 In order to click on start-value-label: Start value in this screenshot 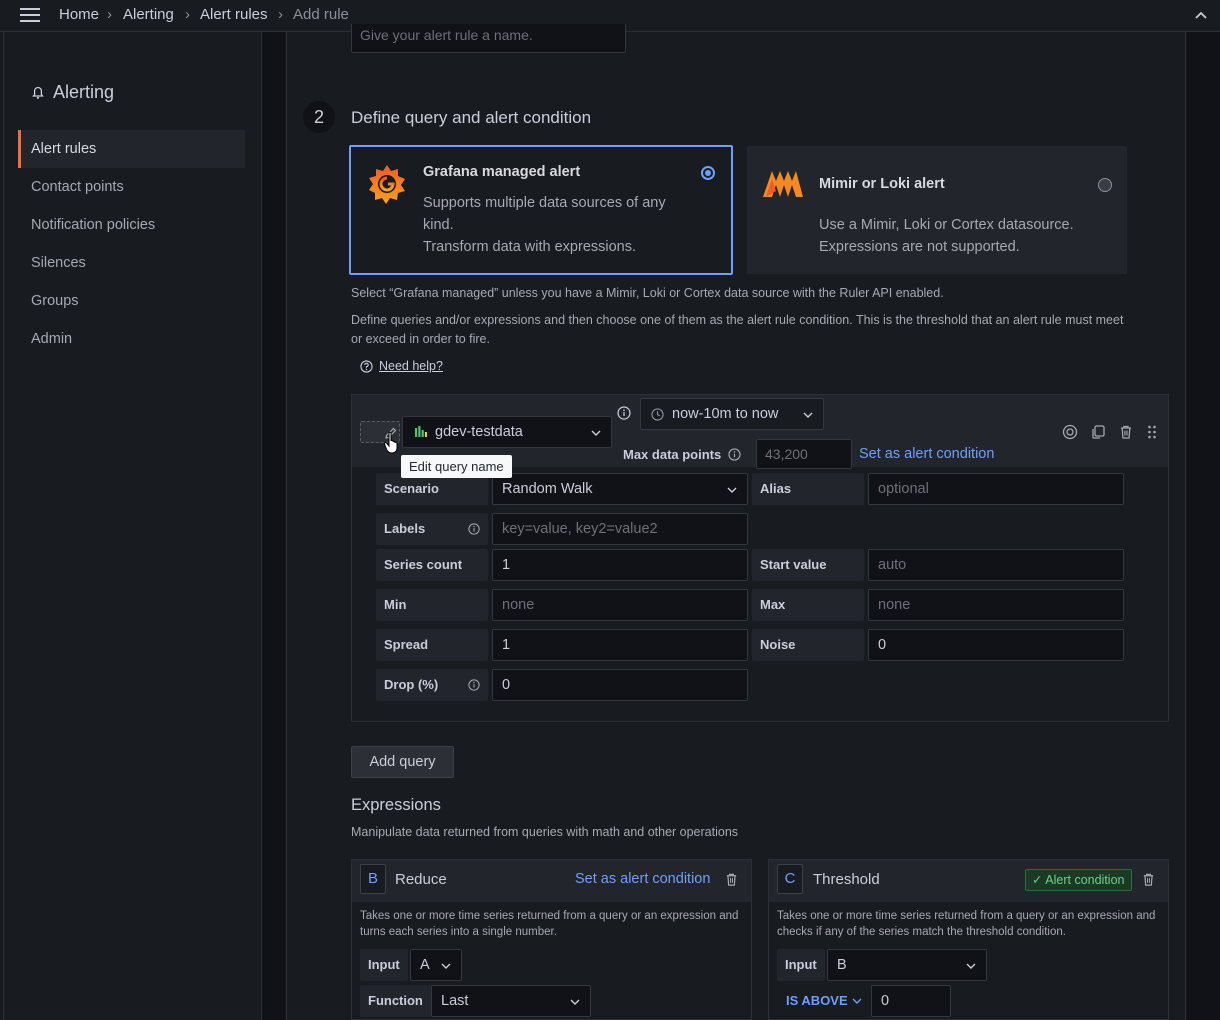, I will do `click(808, 565)`.